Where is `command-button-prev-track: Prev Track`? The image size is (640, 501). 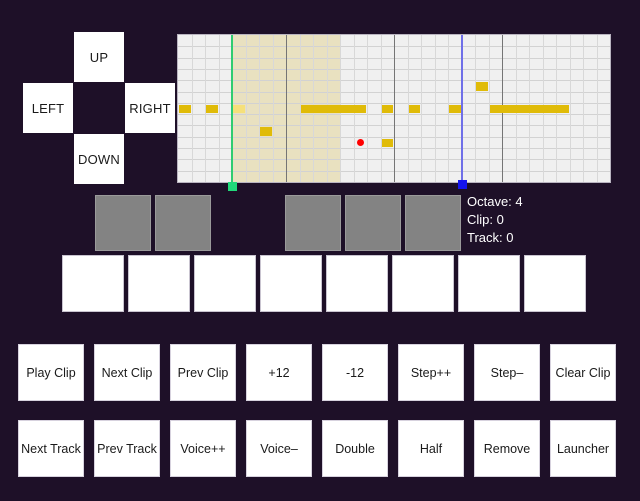 command-button-prev-track: Prev Track is located at coordinates (127, 448).